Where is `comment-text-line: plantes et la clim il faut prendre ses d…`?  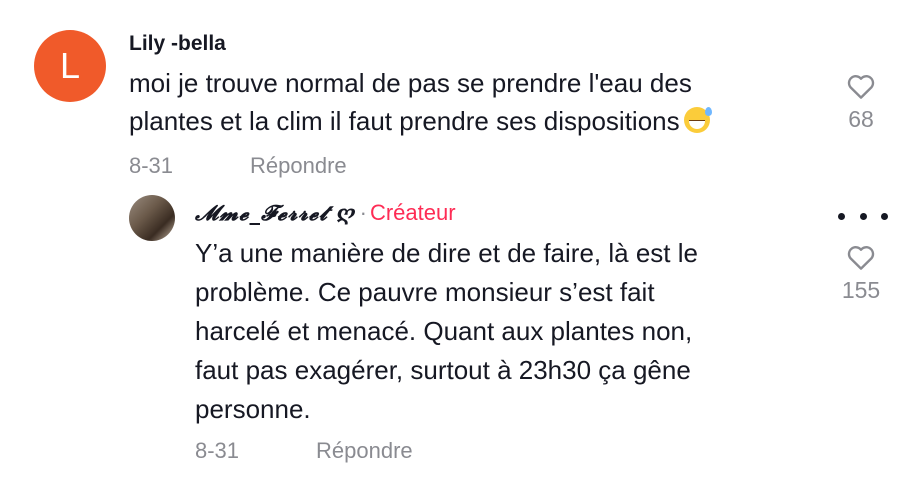 comment-text-line: plantes et la clim il faut prendre ses d… is located at coordinates (404, 121).